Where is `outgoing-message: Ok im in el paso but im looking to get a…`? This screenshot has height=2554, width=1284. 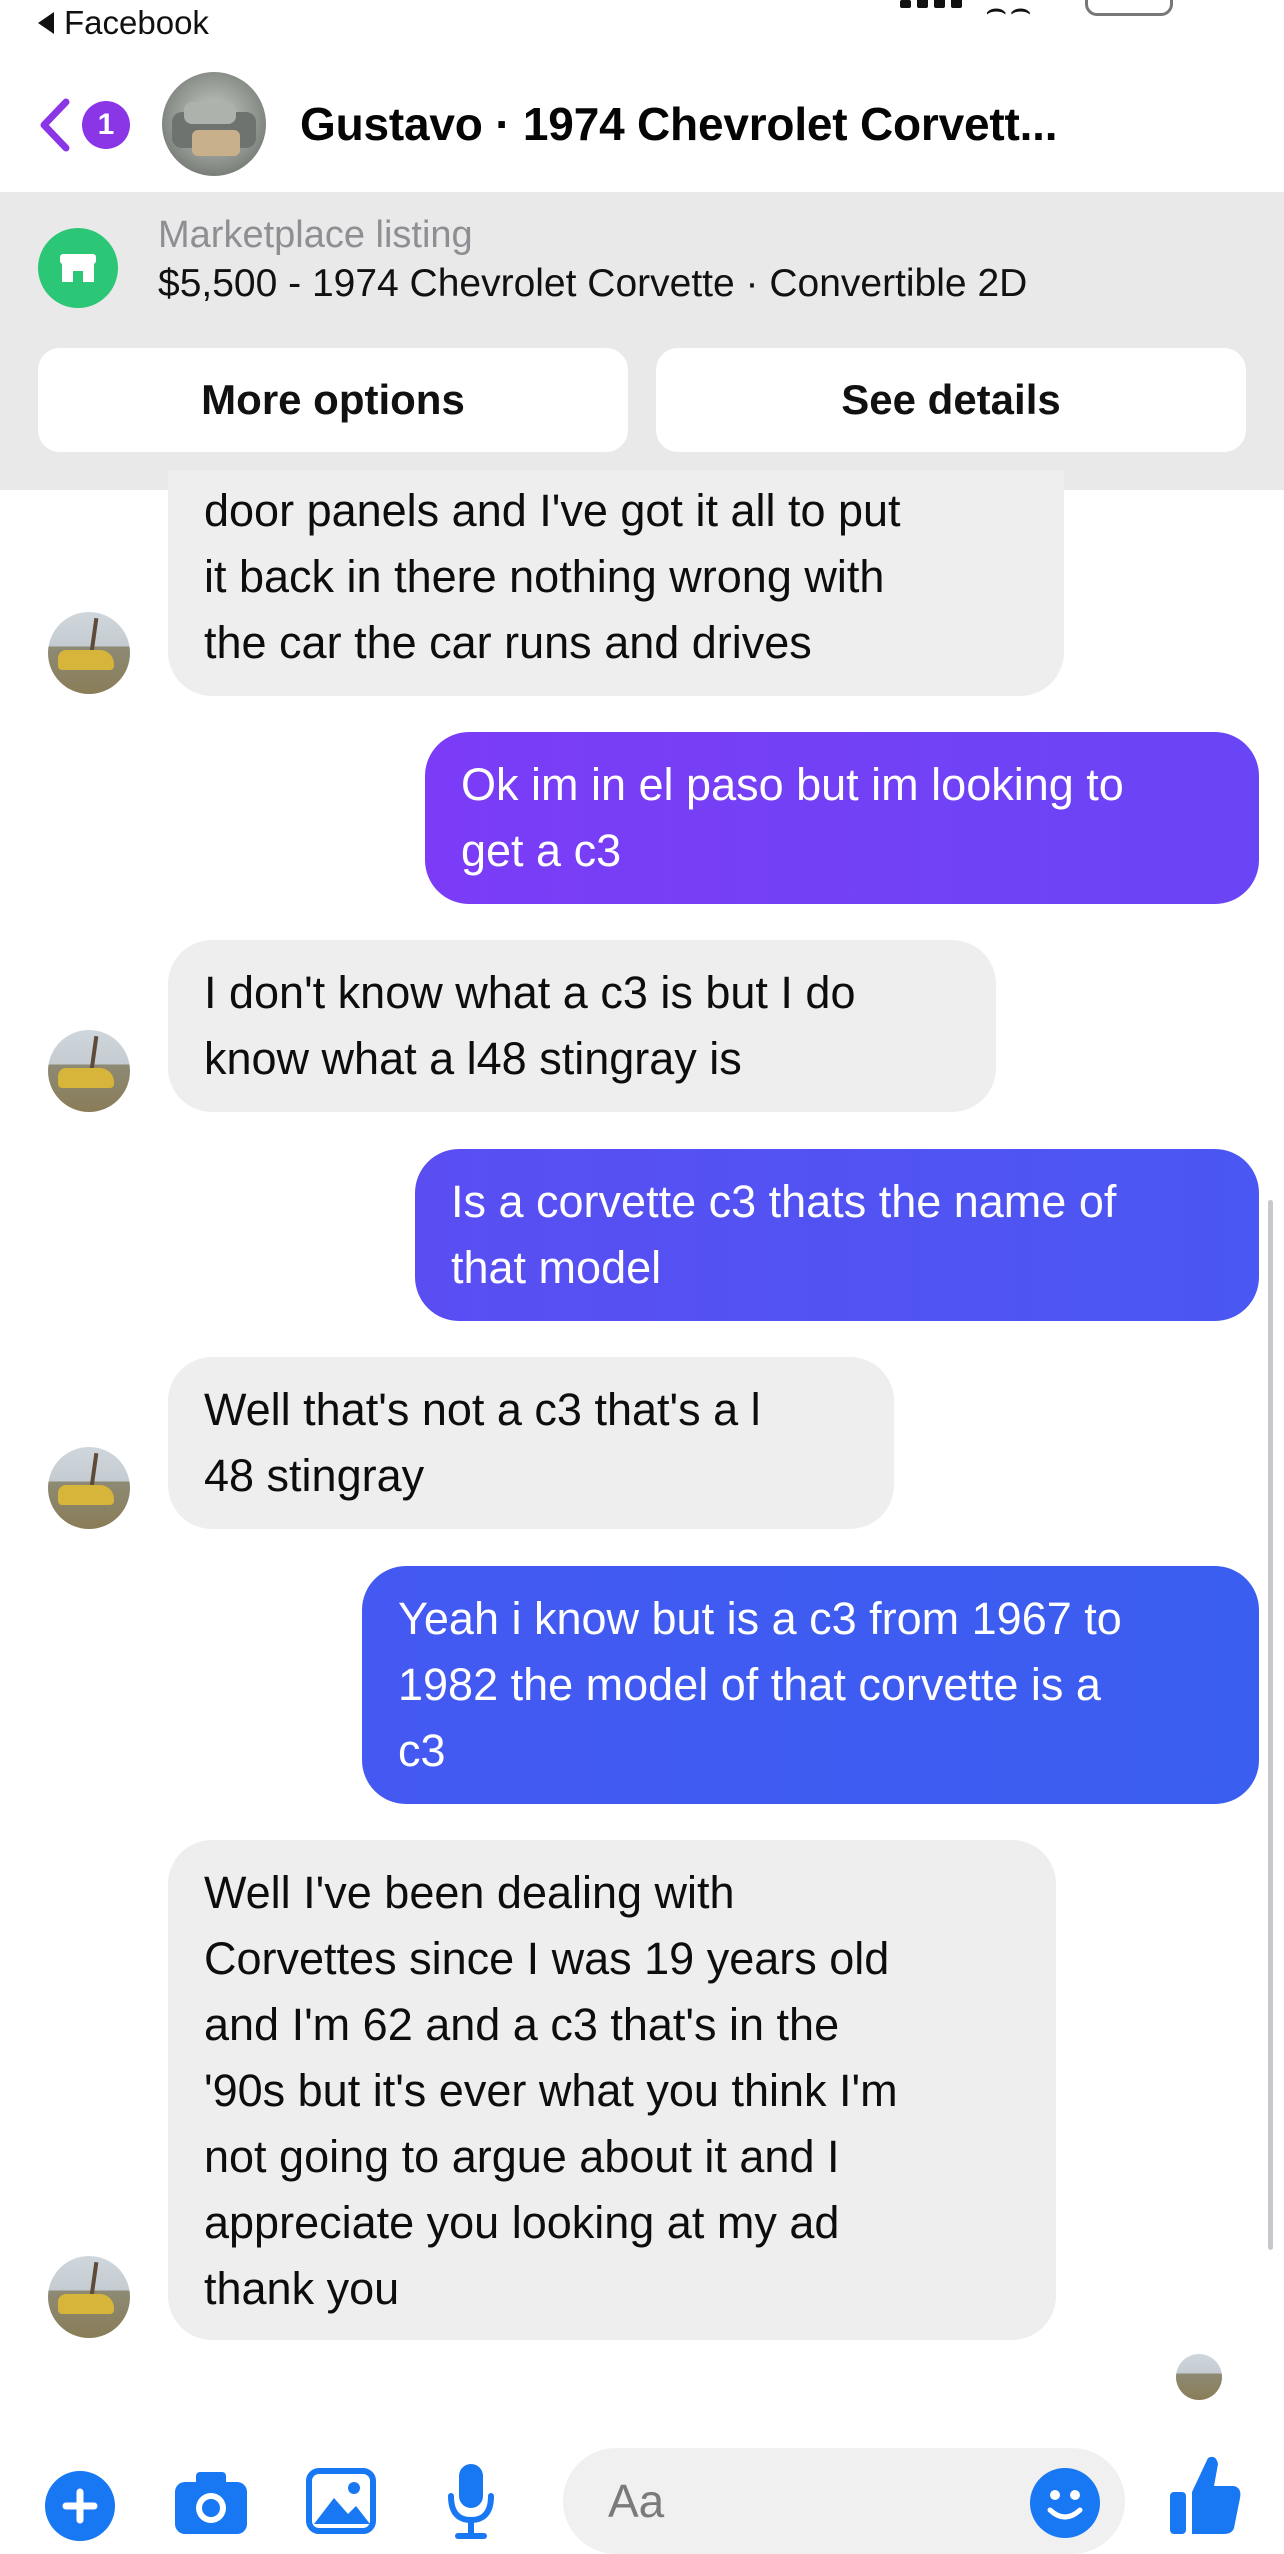 outgoing-message: Ok im in el paso but im looking to get a… is located at coordinates (842, 818).